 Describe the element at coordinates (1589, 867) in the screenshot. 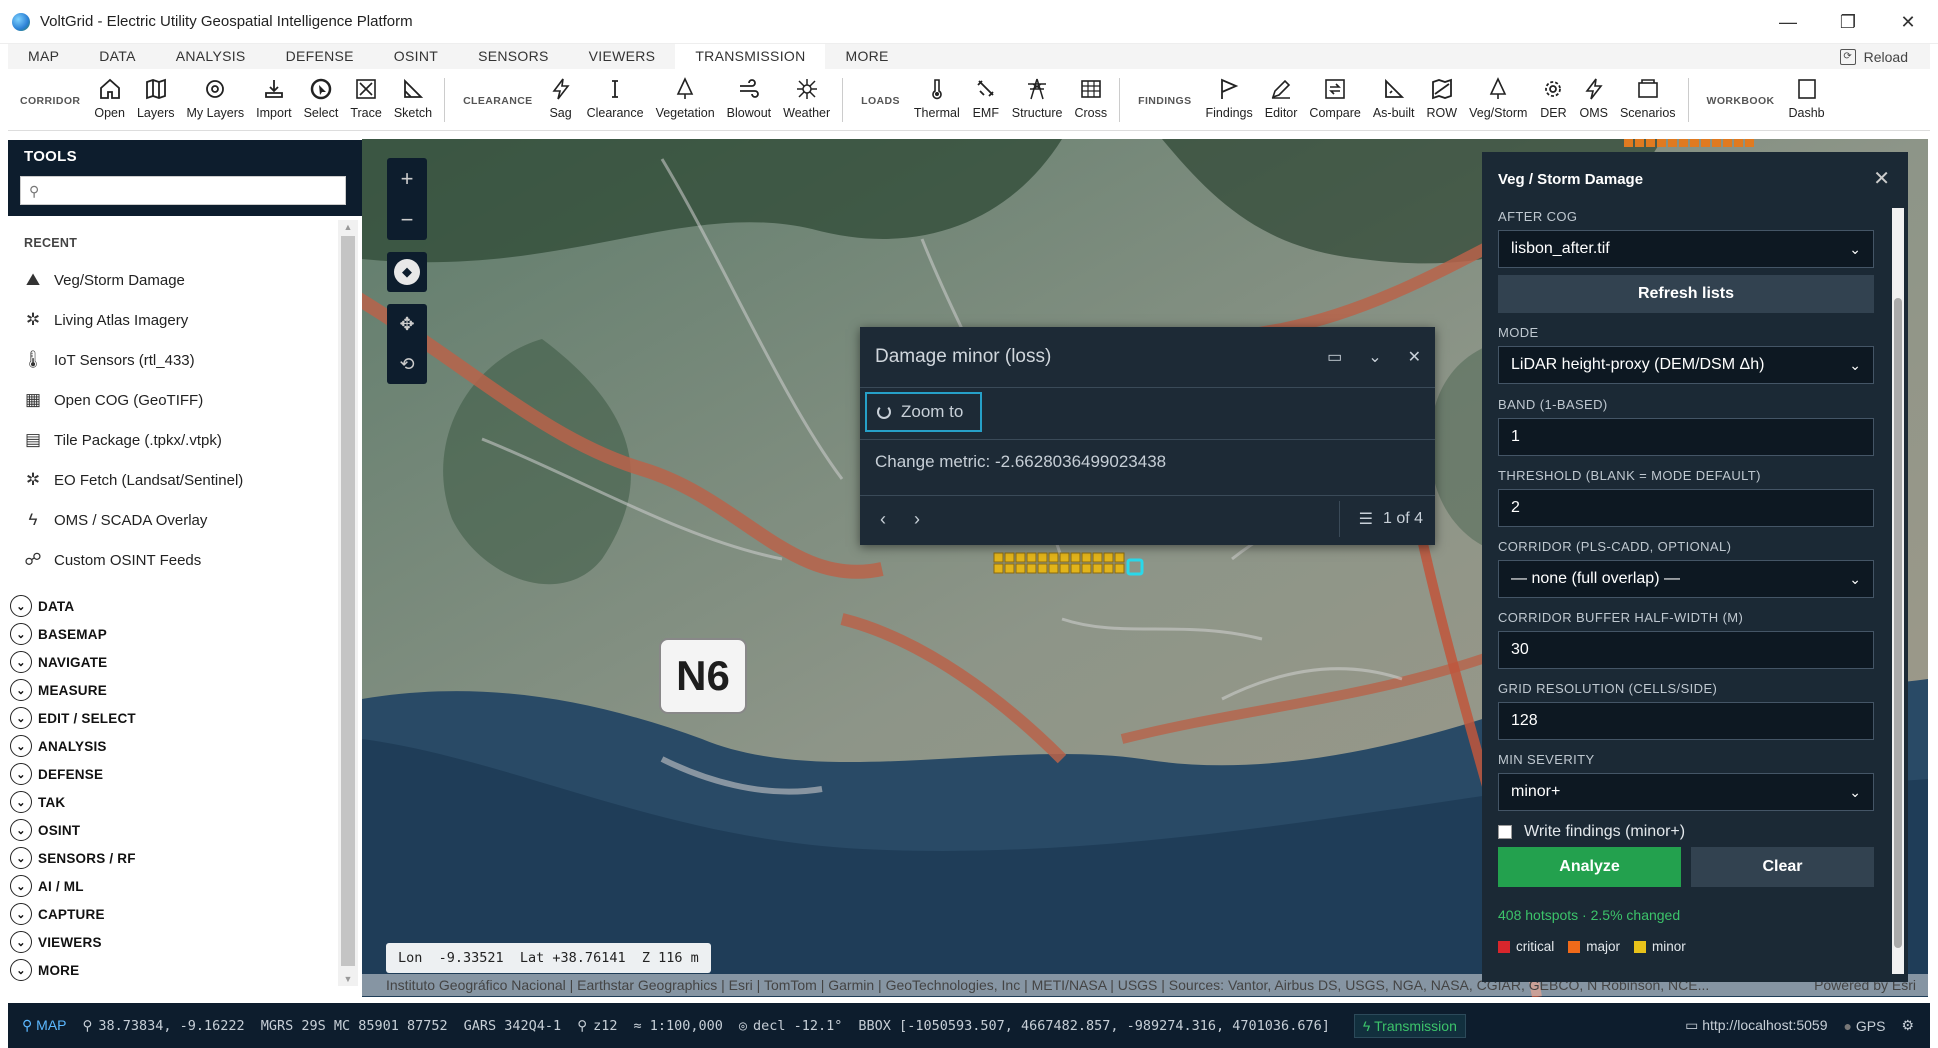

I see `analyze-button: Analyze` at that location.